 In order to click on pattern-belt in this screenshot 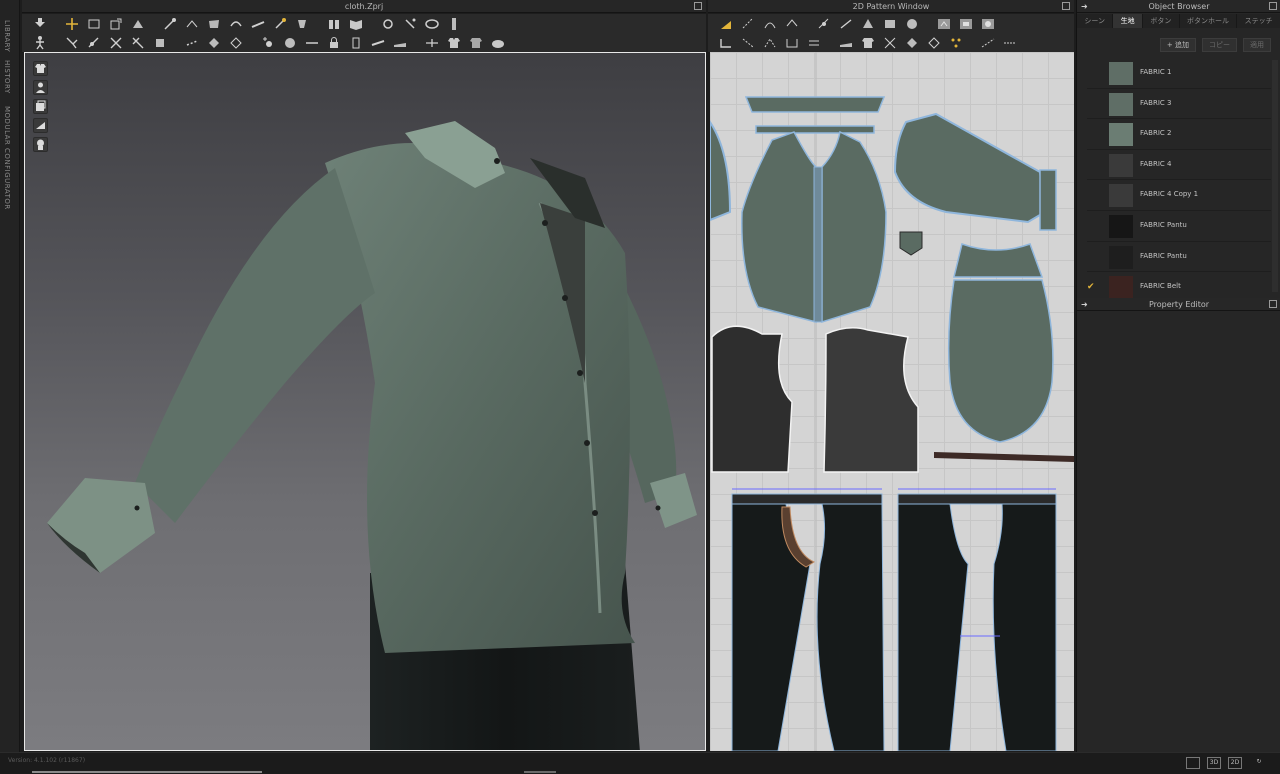, I will do `click(1004, 457)`.